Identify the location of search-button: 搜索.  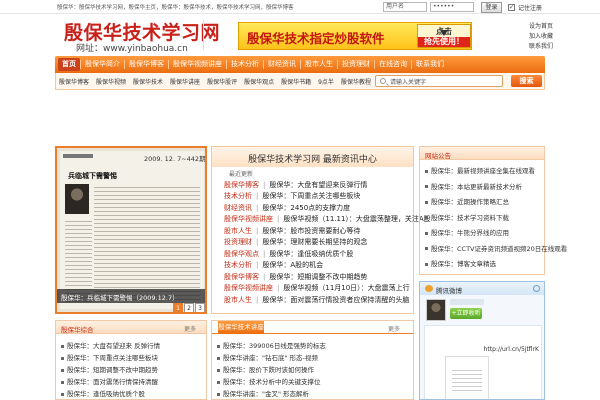
(526, 81).